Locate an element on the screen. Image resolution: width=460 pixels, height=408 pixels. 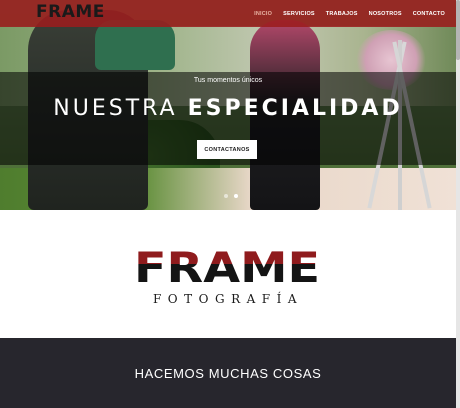
frame-brand-logo: FRAME FRAME is located at coordinates (227, 265).